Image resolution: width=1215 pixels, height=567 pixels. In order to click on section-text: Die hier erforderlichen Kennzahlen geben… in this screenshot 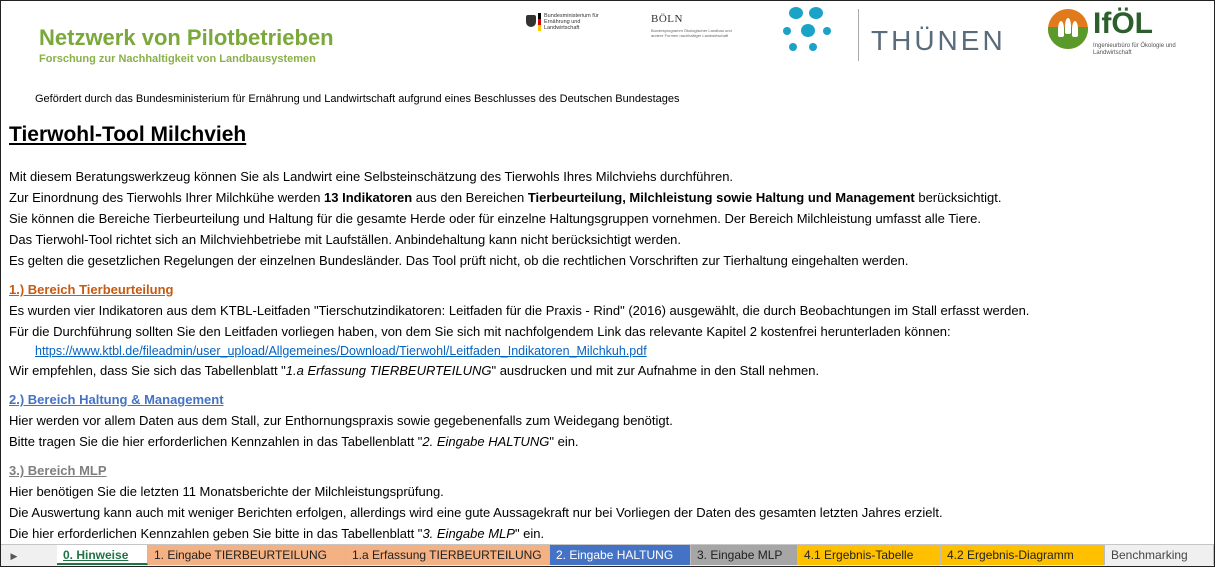, I will do `click(216, 533)`.